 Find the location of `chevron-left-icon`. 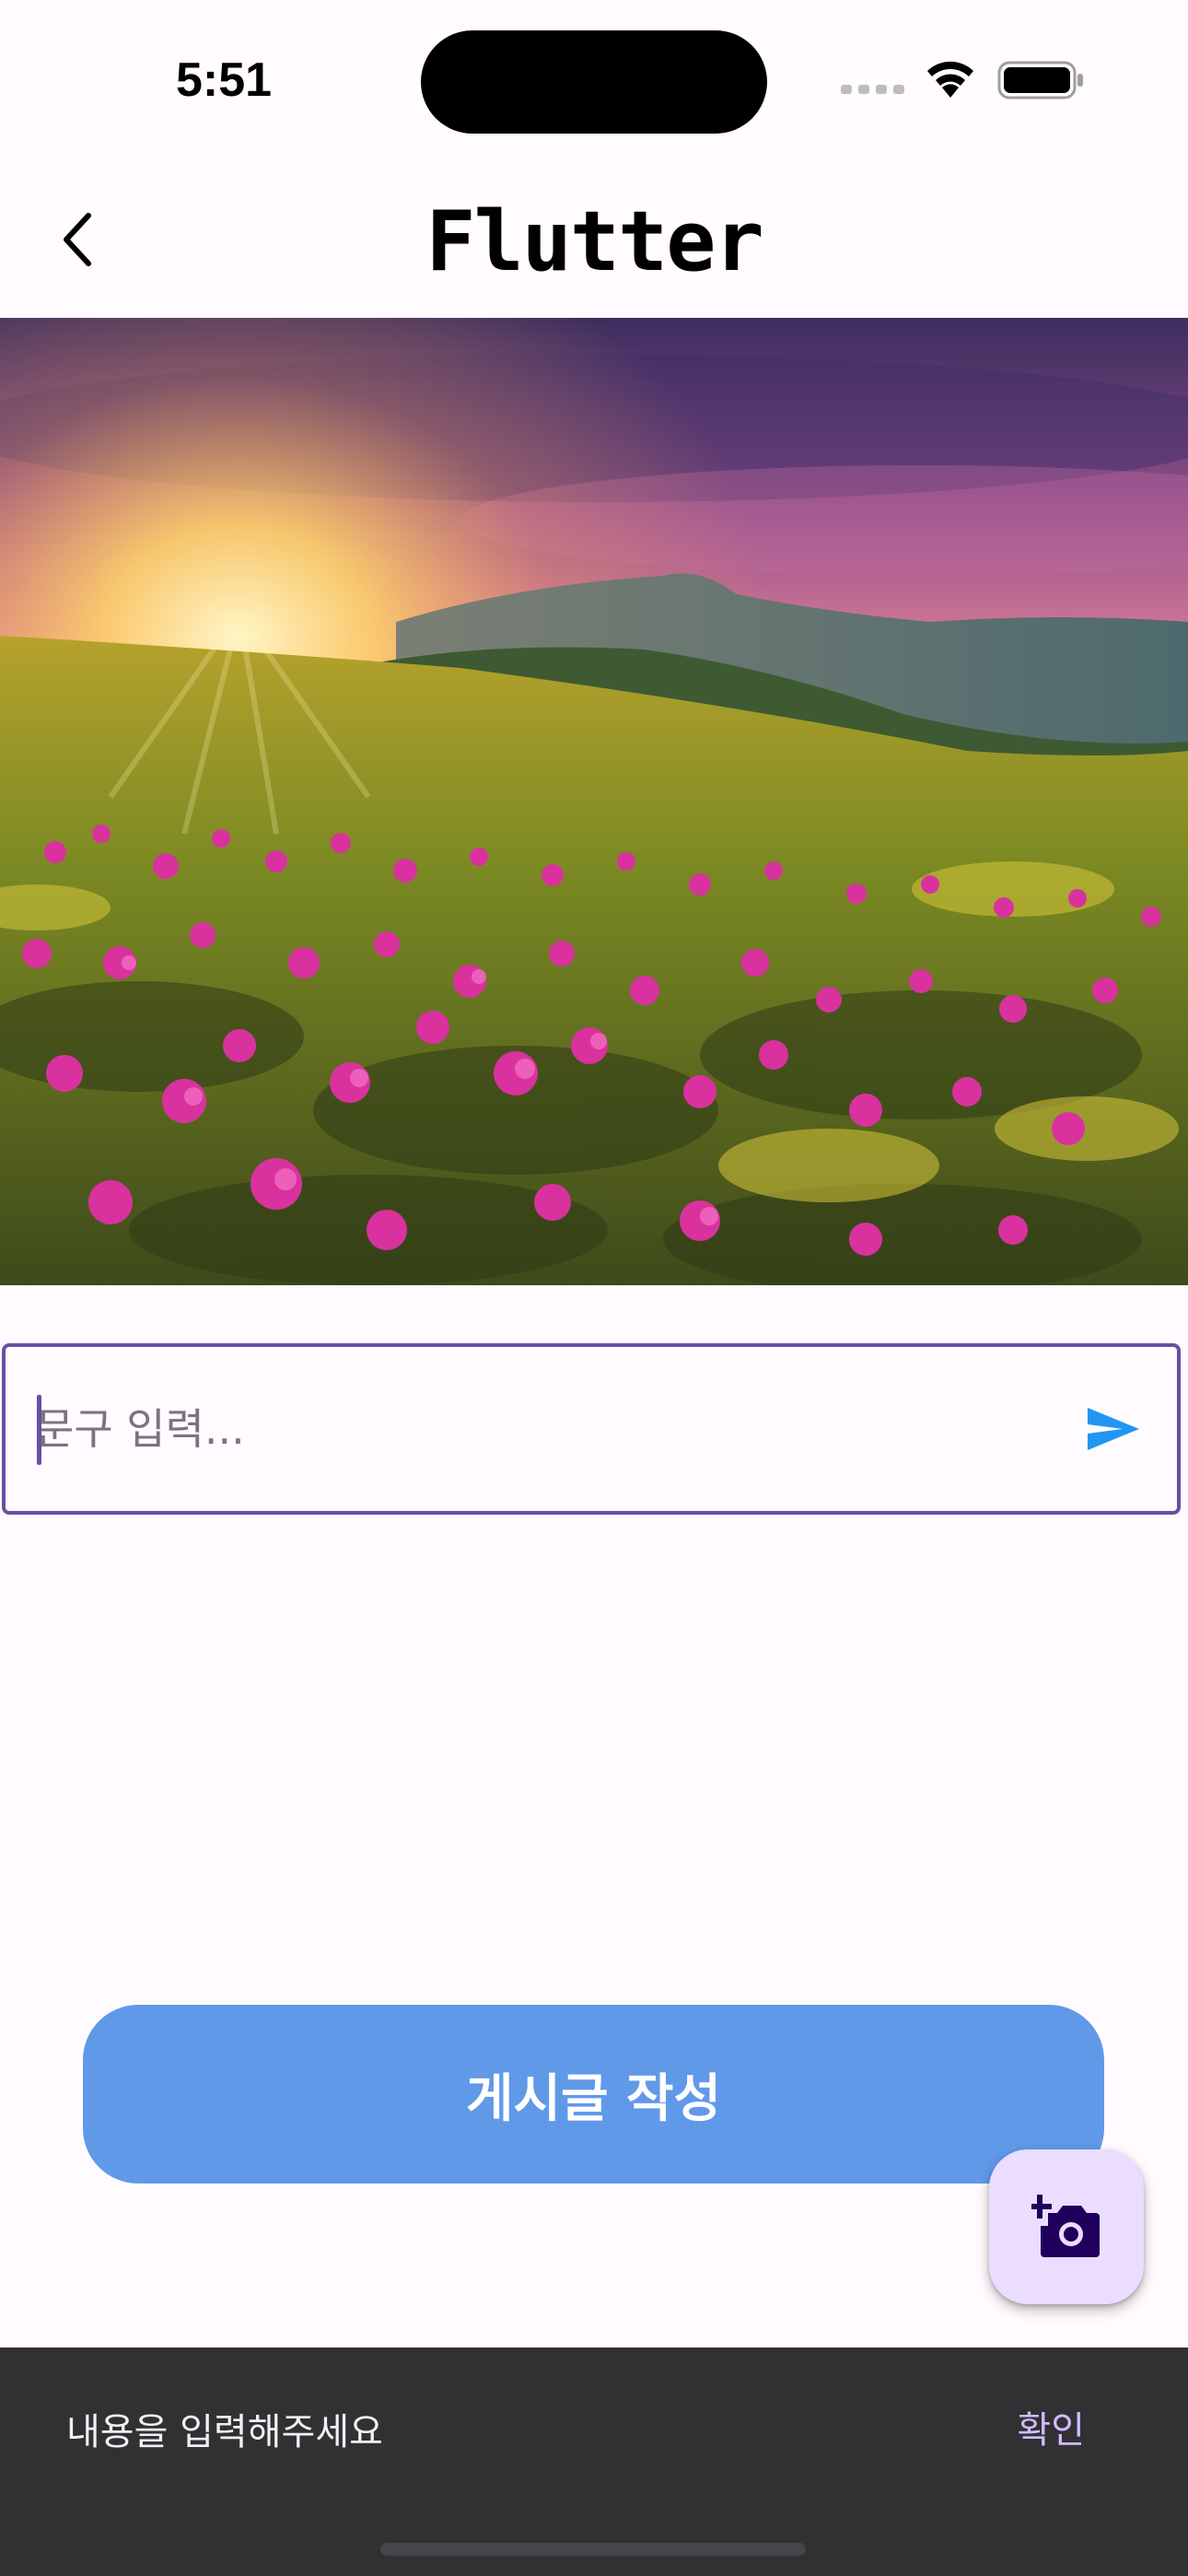

chevron-left-icon is located at coordinates (77, 239).